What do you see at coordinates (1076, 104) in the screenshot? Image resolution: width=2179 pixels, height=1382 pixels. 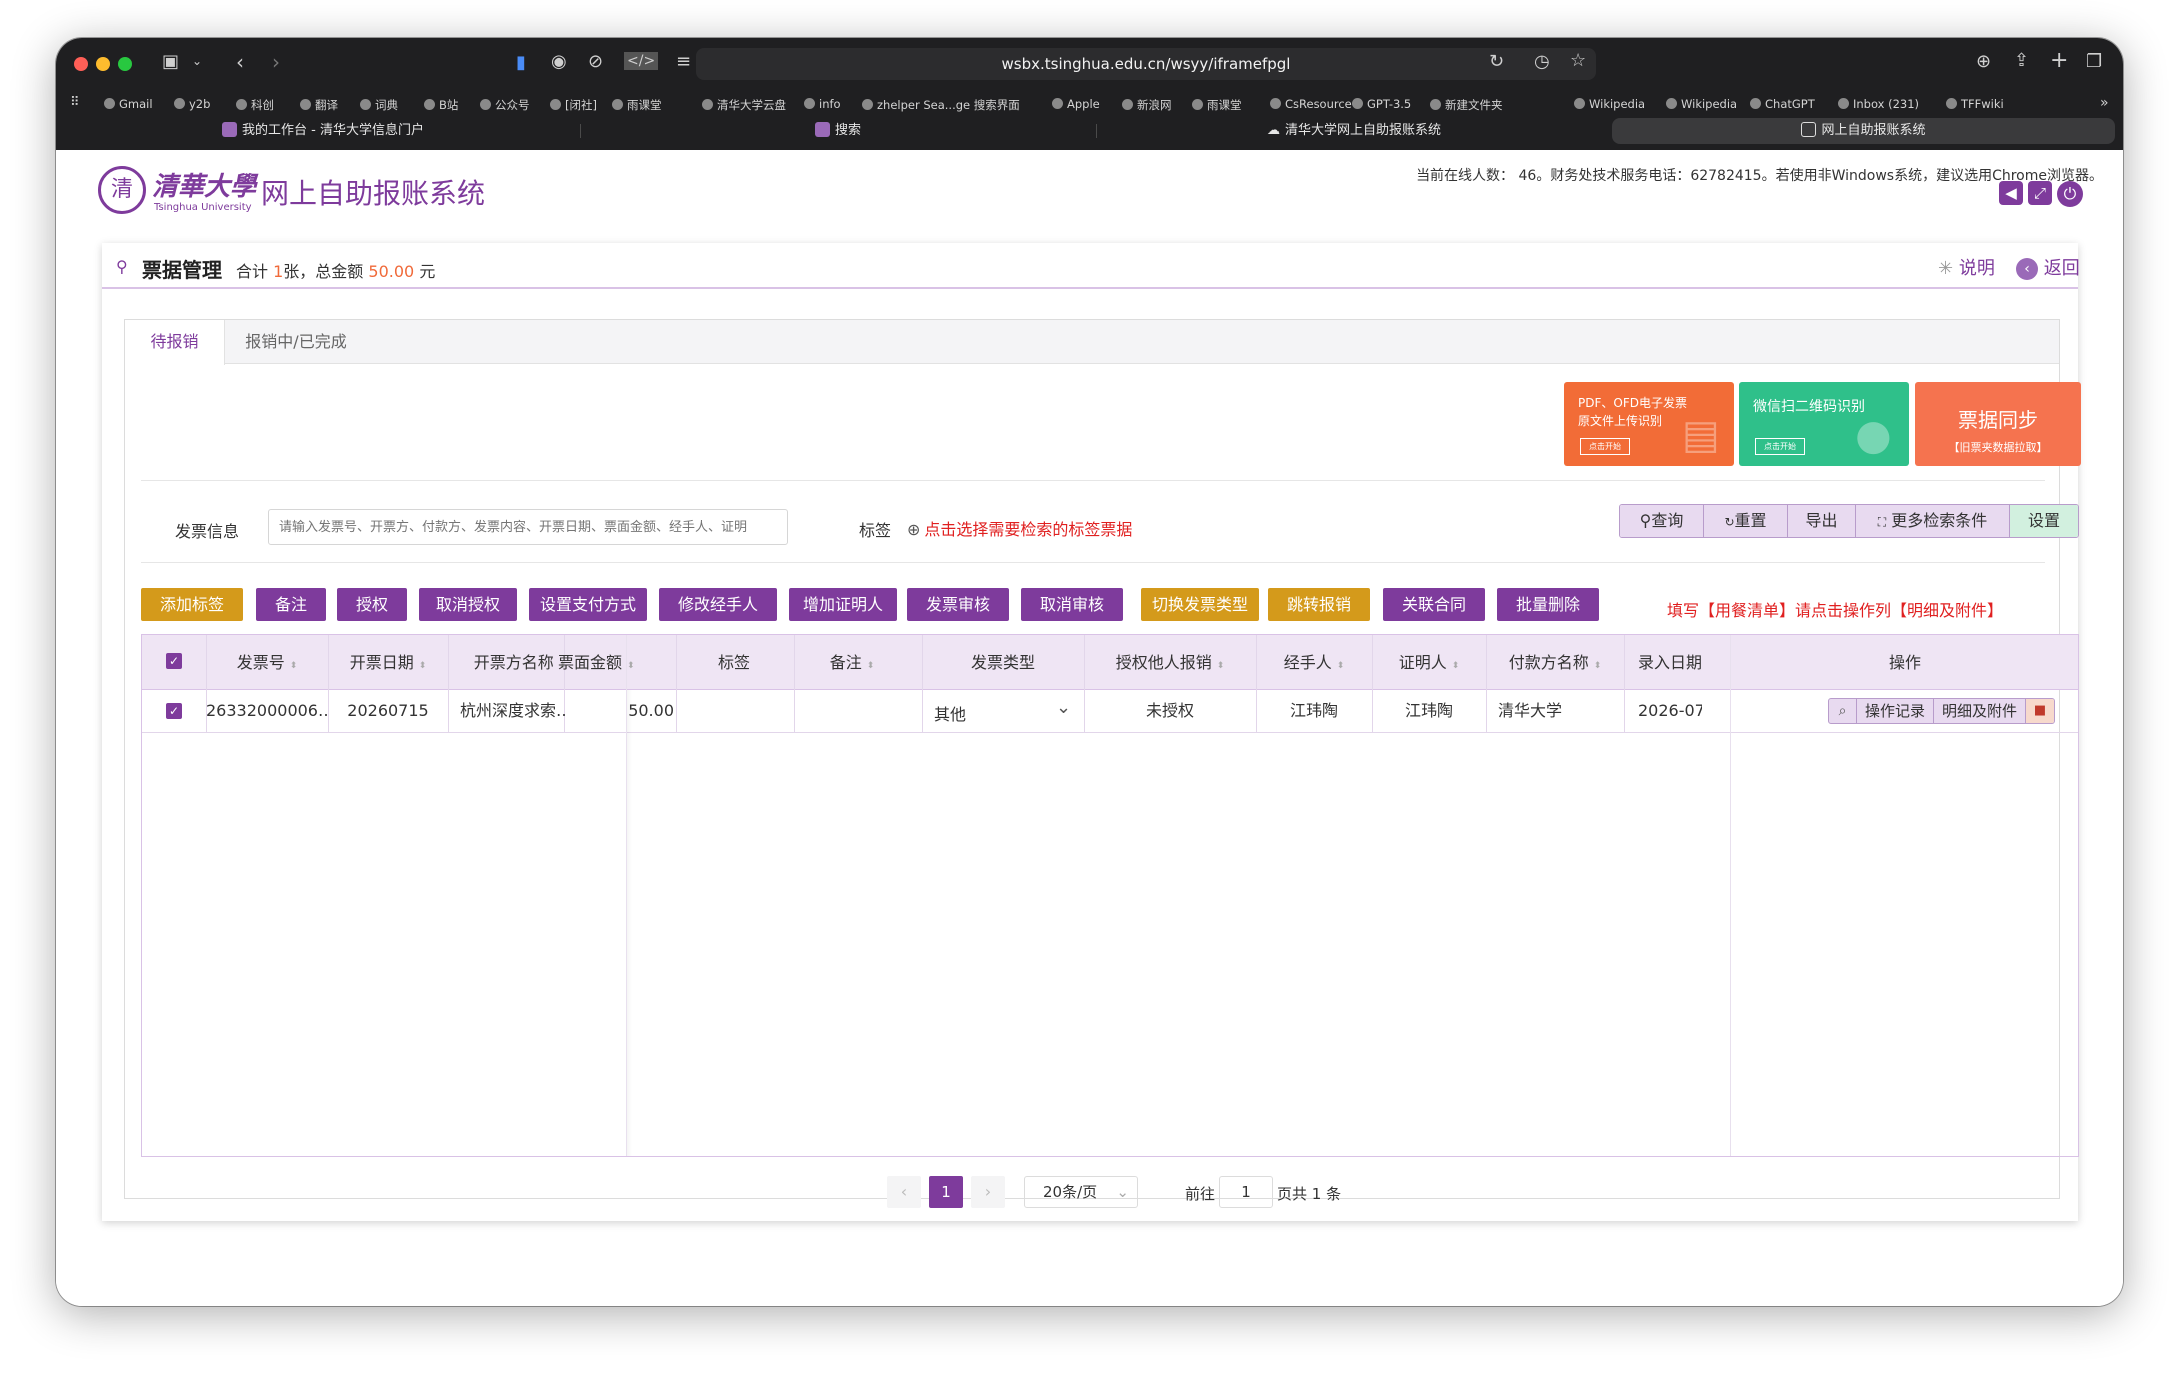 I see `bookmark-item: Apple` at bounding box center [1076, 104].